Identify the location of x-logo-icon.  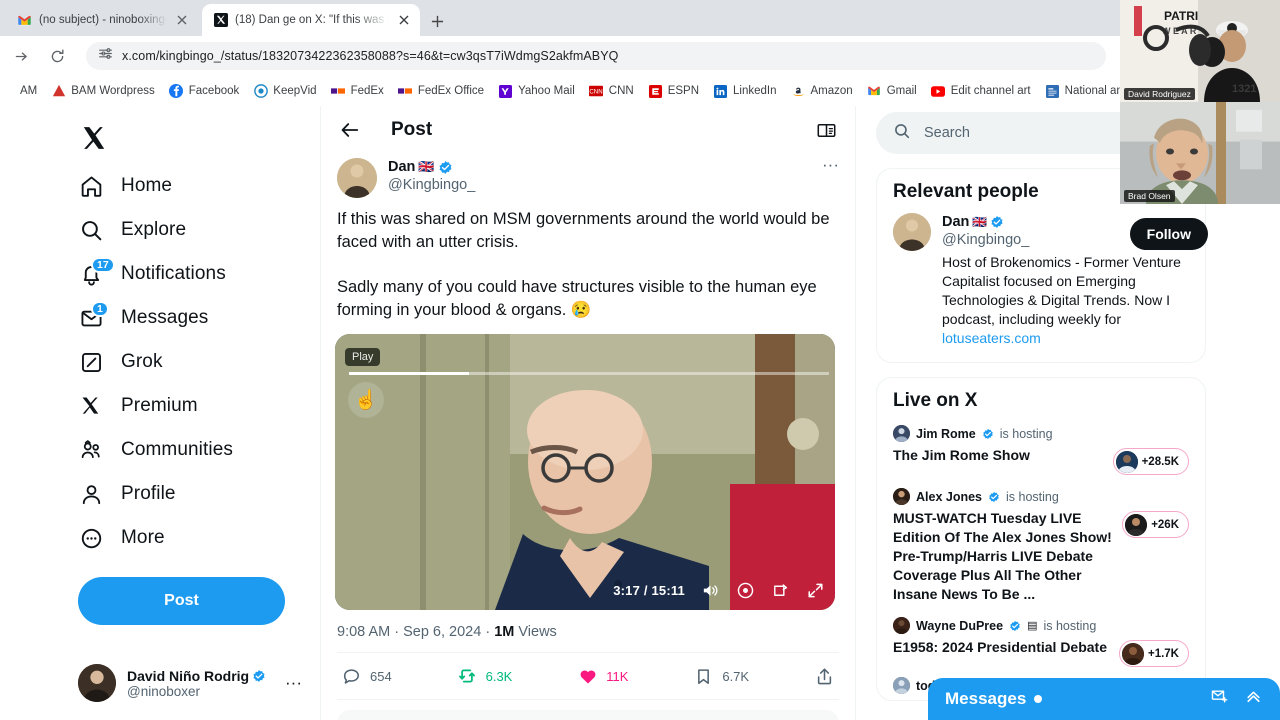
(94, 138).